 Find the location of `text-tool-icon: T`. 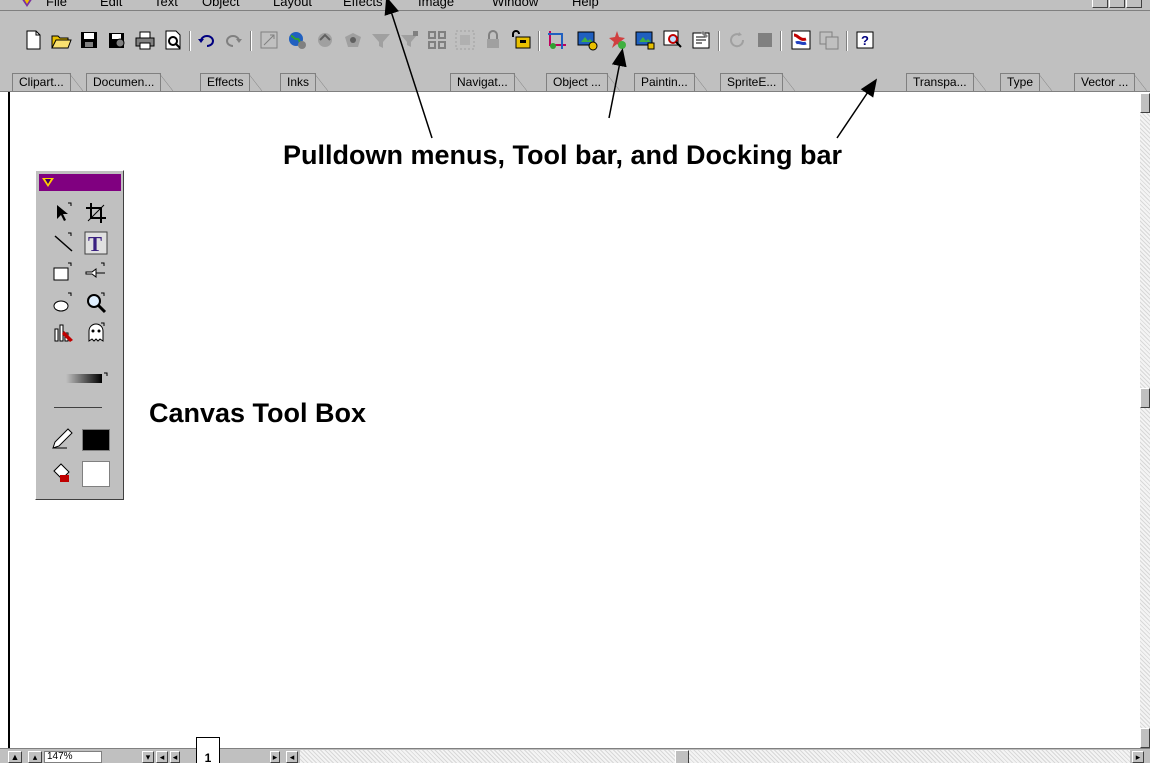

text-tool-icon: T is located at coordinates (96, 243).